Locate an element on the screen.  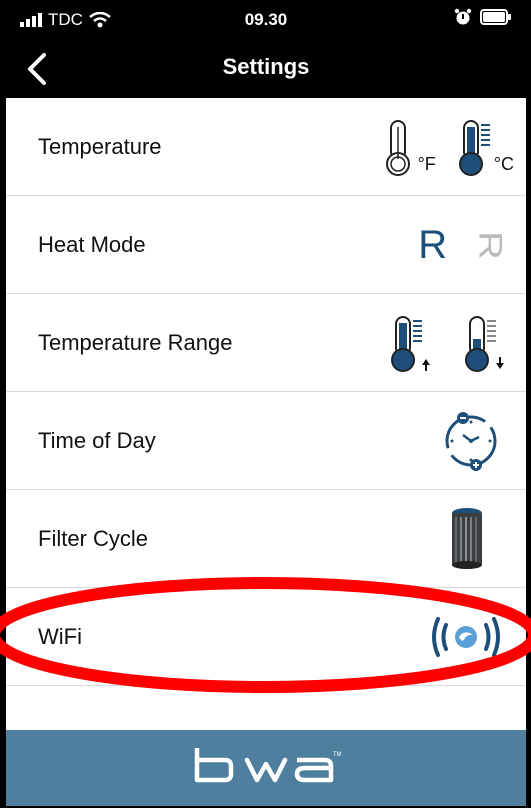
alarm-icon is located at coordinates (463, 16).